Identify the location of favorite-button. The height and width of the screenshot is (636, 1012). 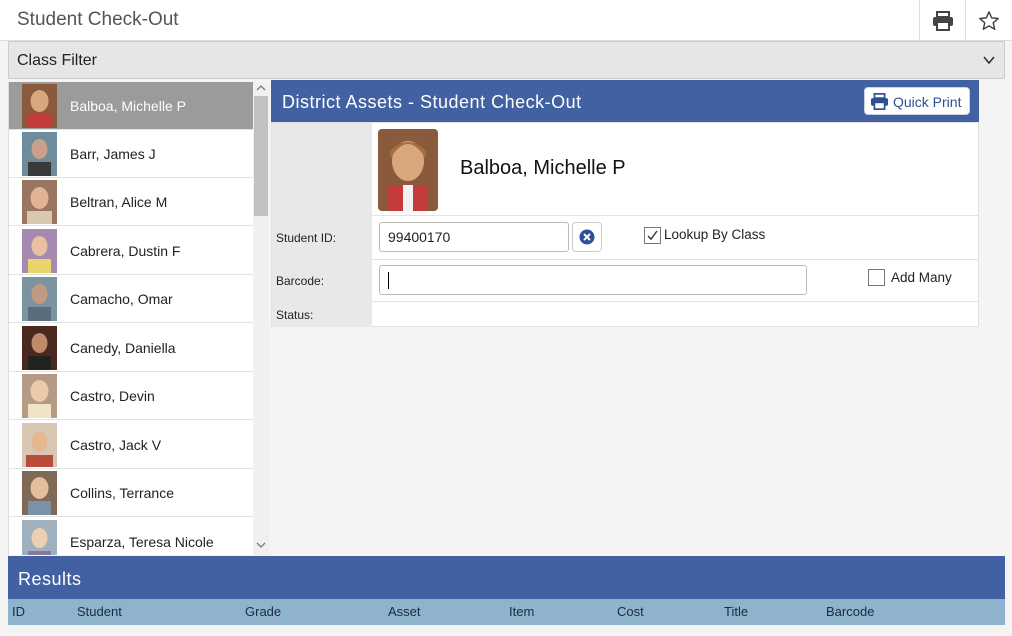
(988, 20).